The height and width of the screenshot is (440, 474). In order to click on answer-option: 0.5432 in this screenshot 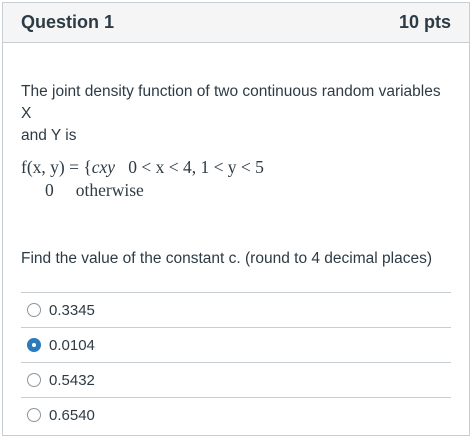, I will do `click(236, 379)`.